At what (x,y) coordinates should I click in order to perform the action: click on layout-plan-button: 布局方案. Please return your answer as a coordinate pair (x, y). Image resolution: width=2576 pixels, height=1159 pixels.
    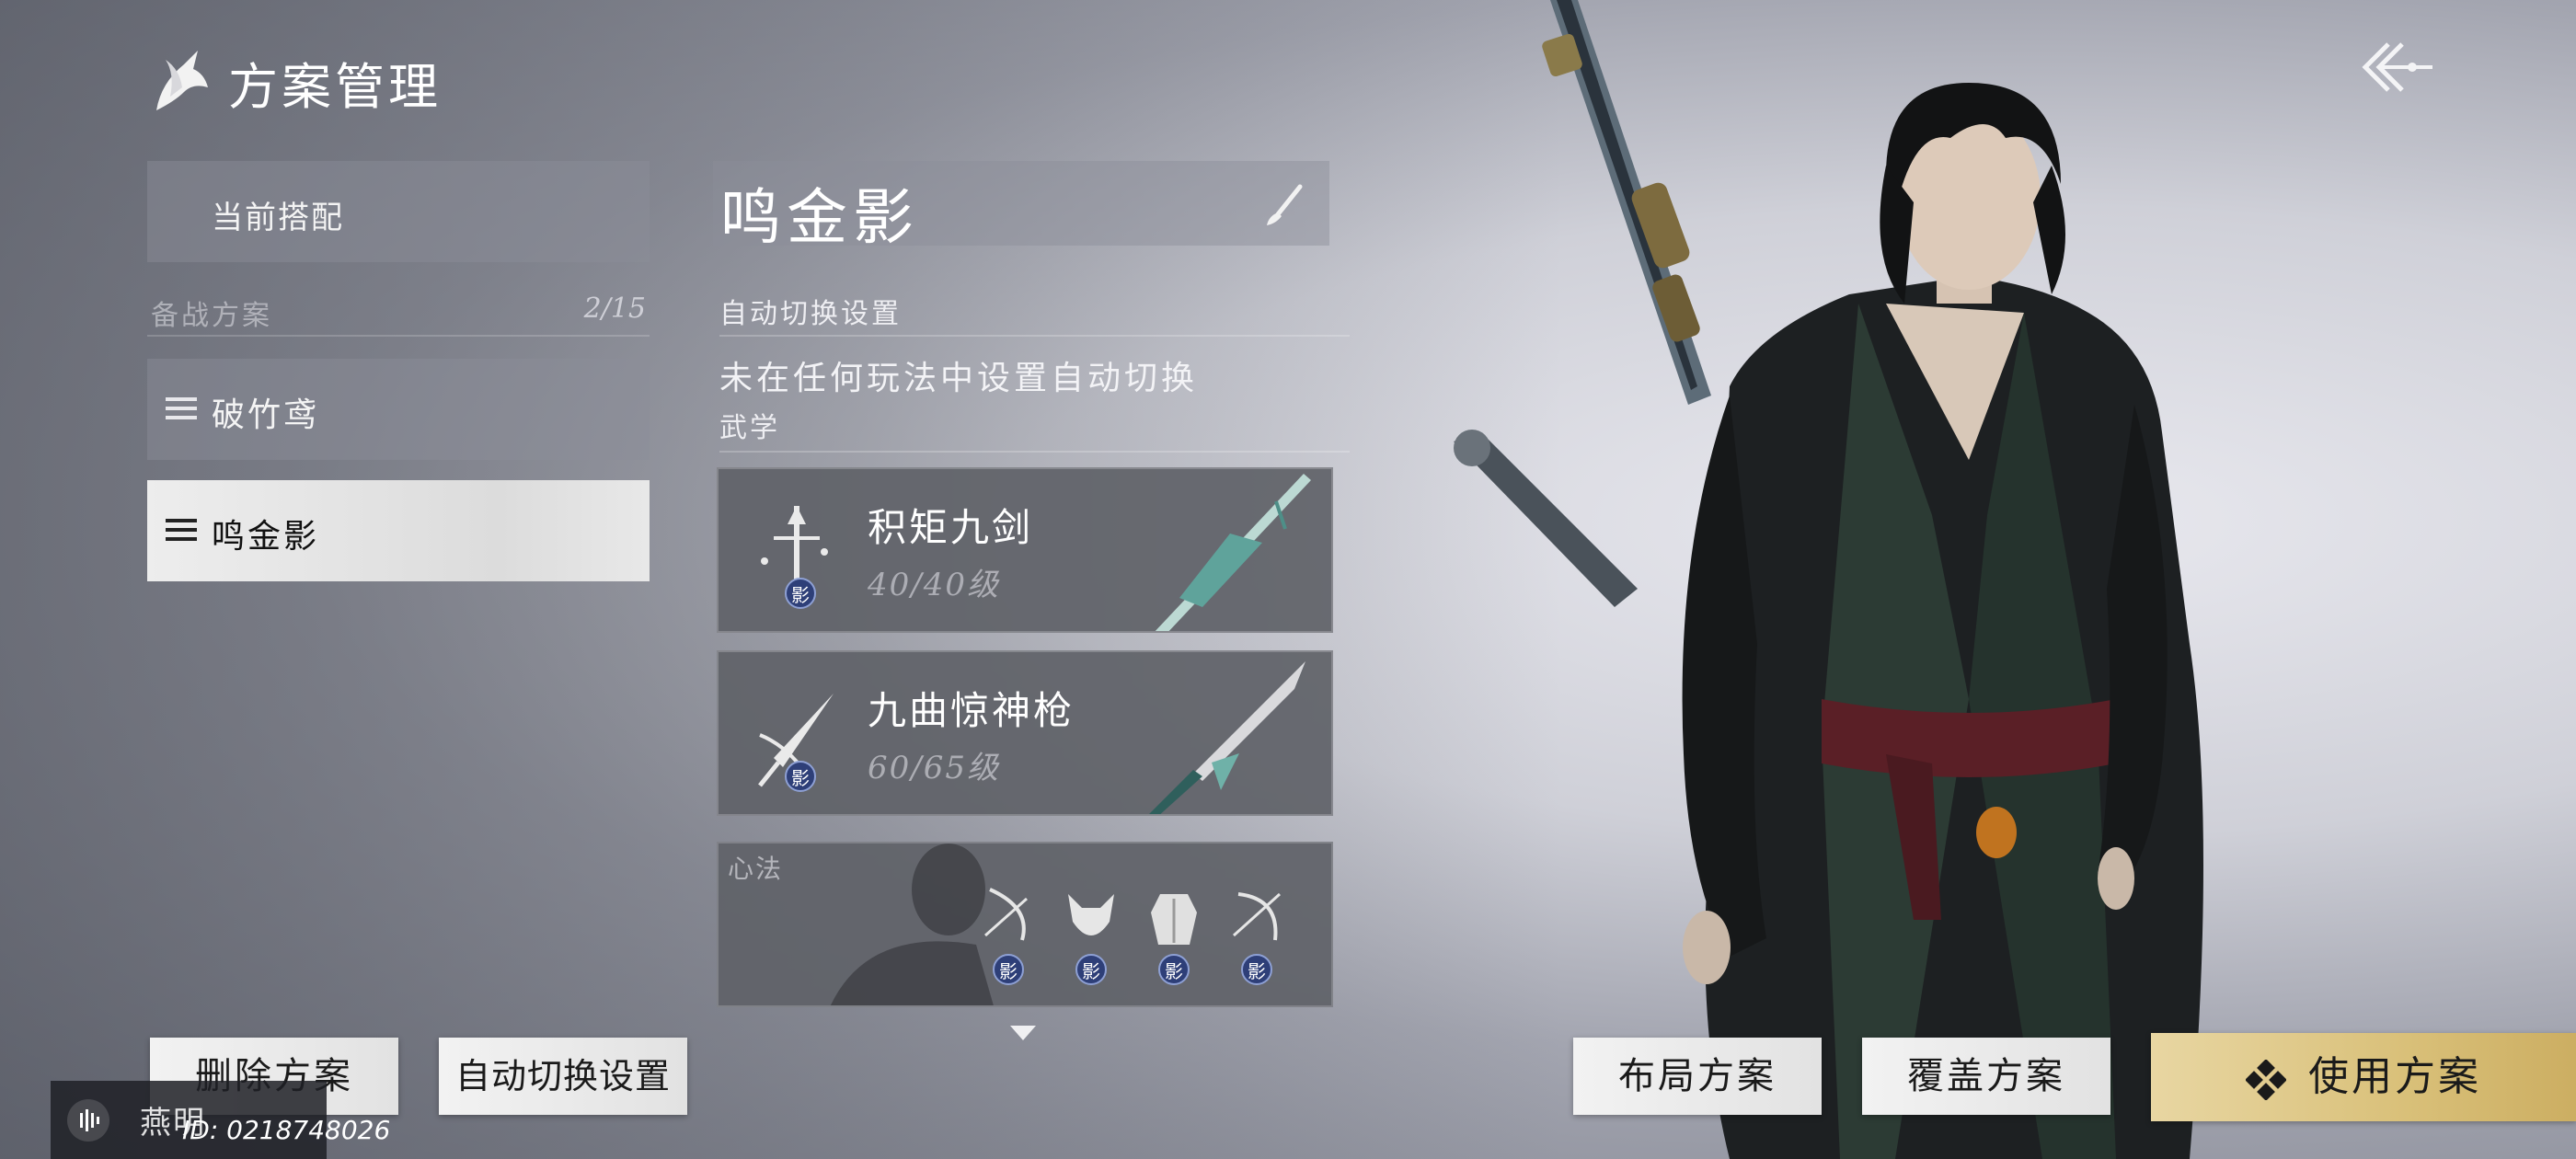
    Looking at the image, I should click on (1697, 1076).